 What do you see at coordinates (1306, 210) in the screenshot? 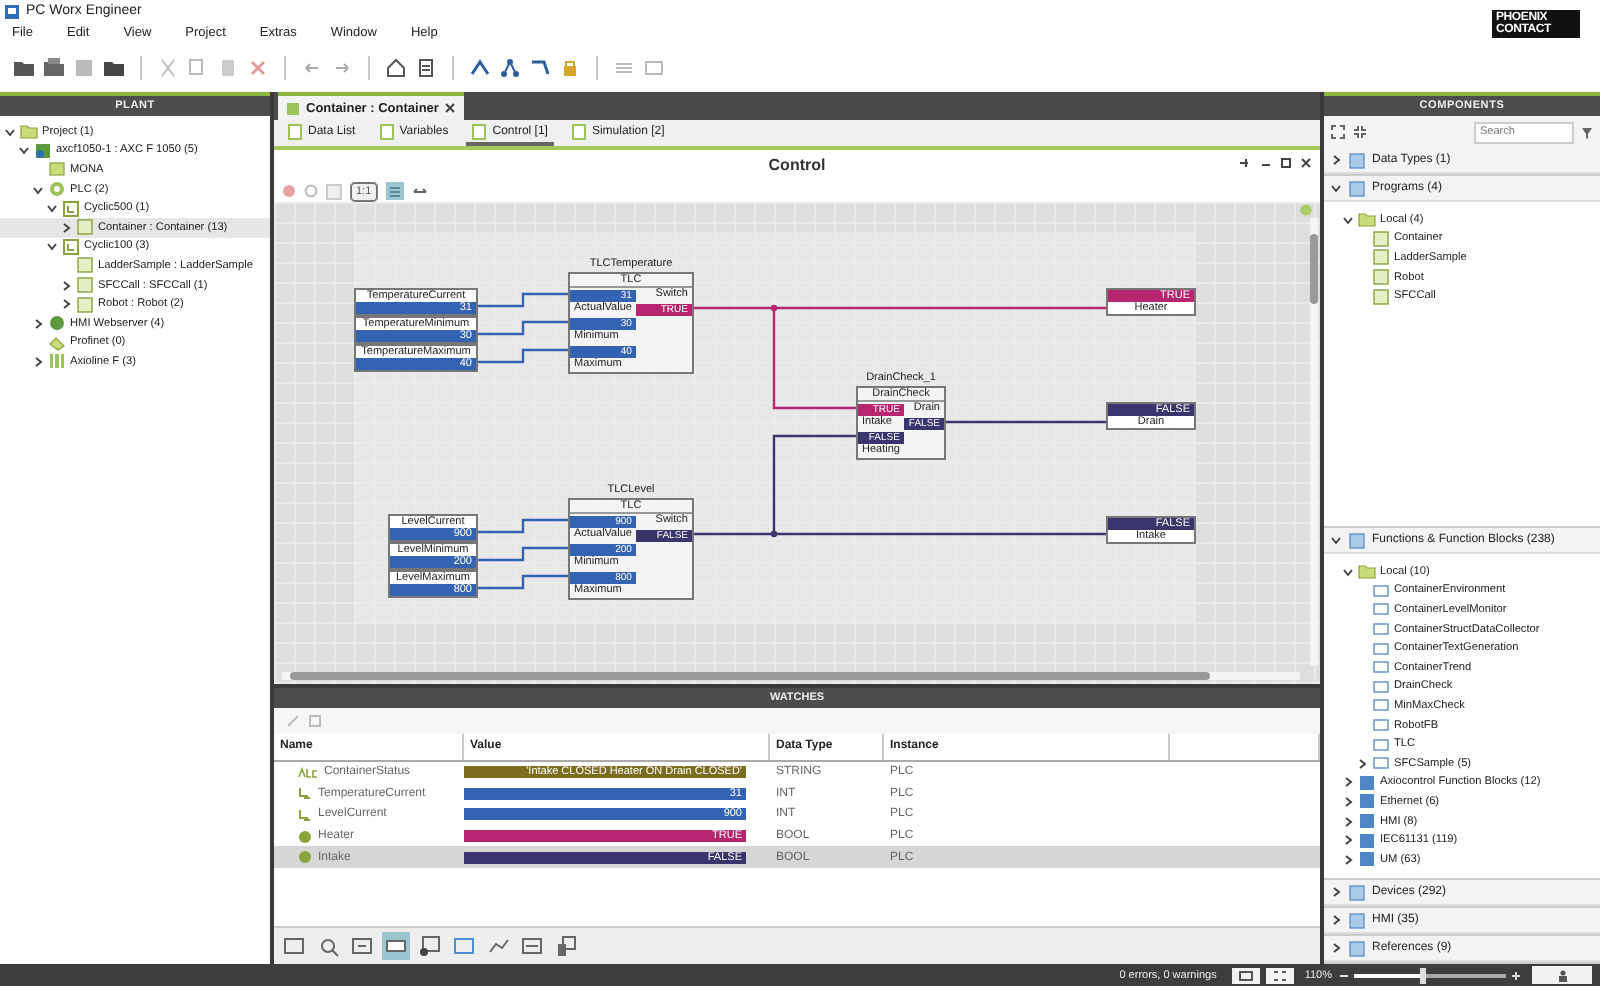
I see `status-dot-icon` at bounding box center [1306, 210].